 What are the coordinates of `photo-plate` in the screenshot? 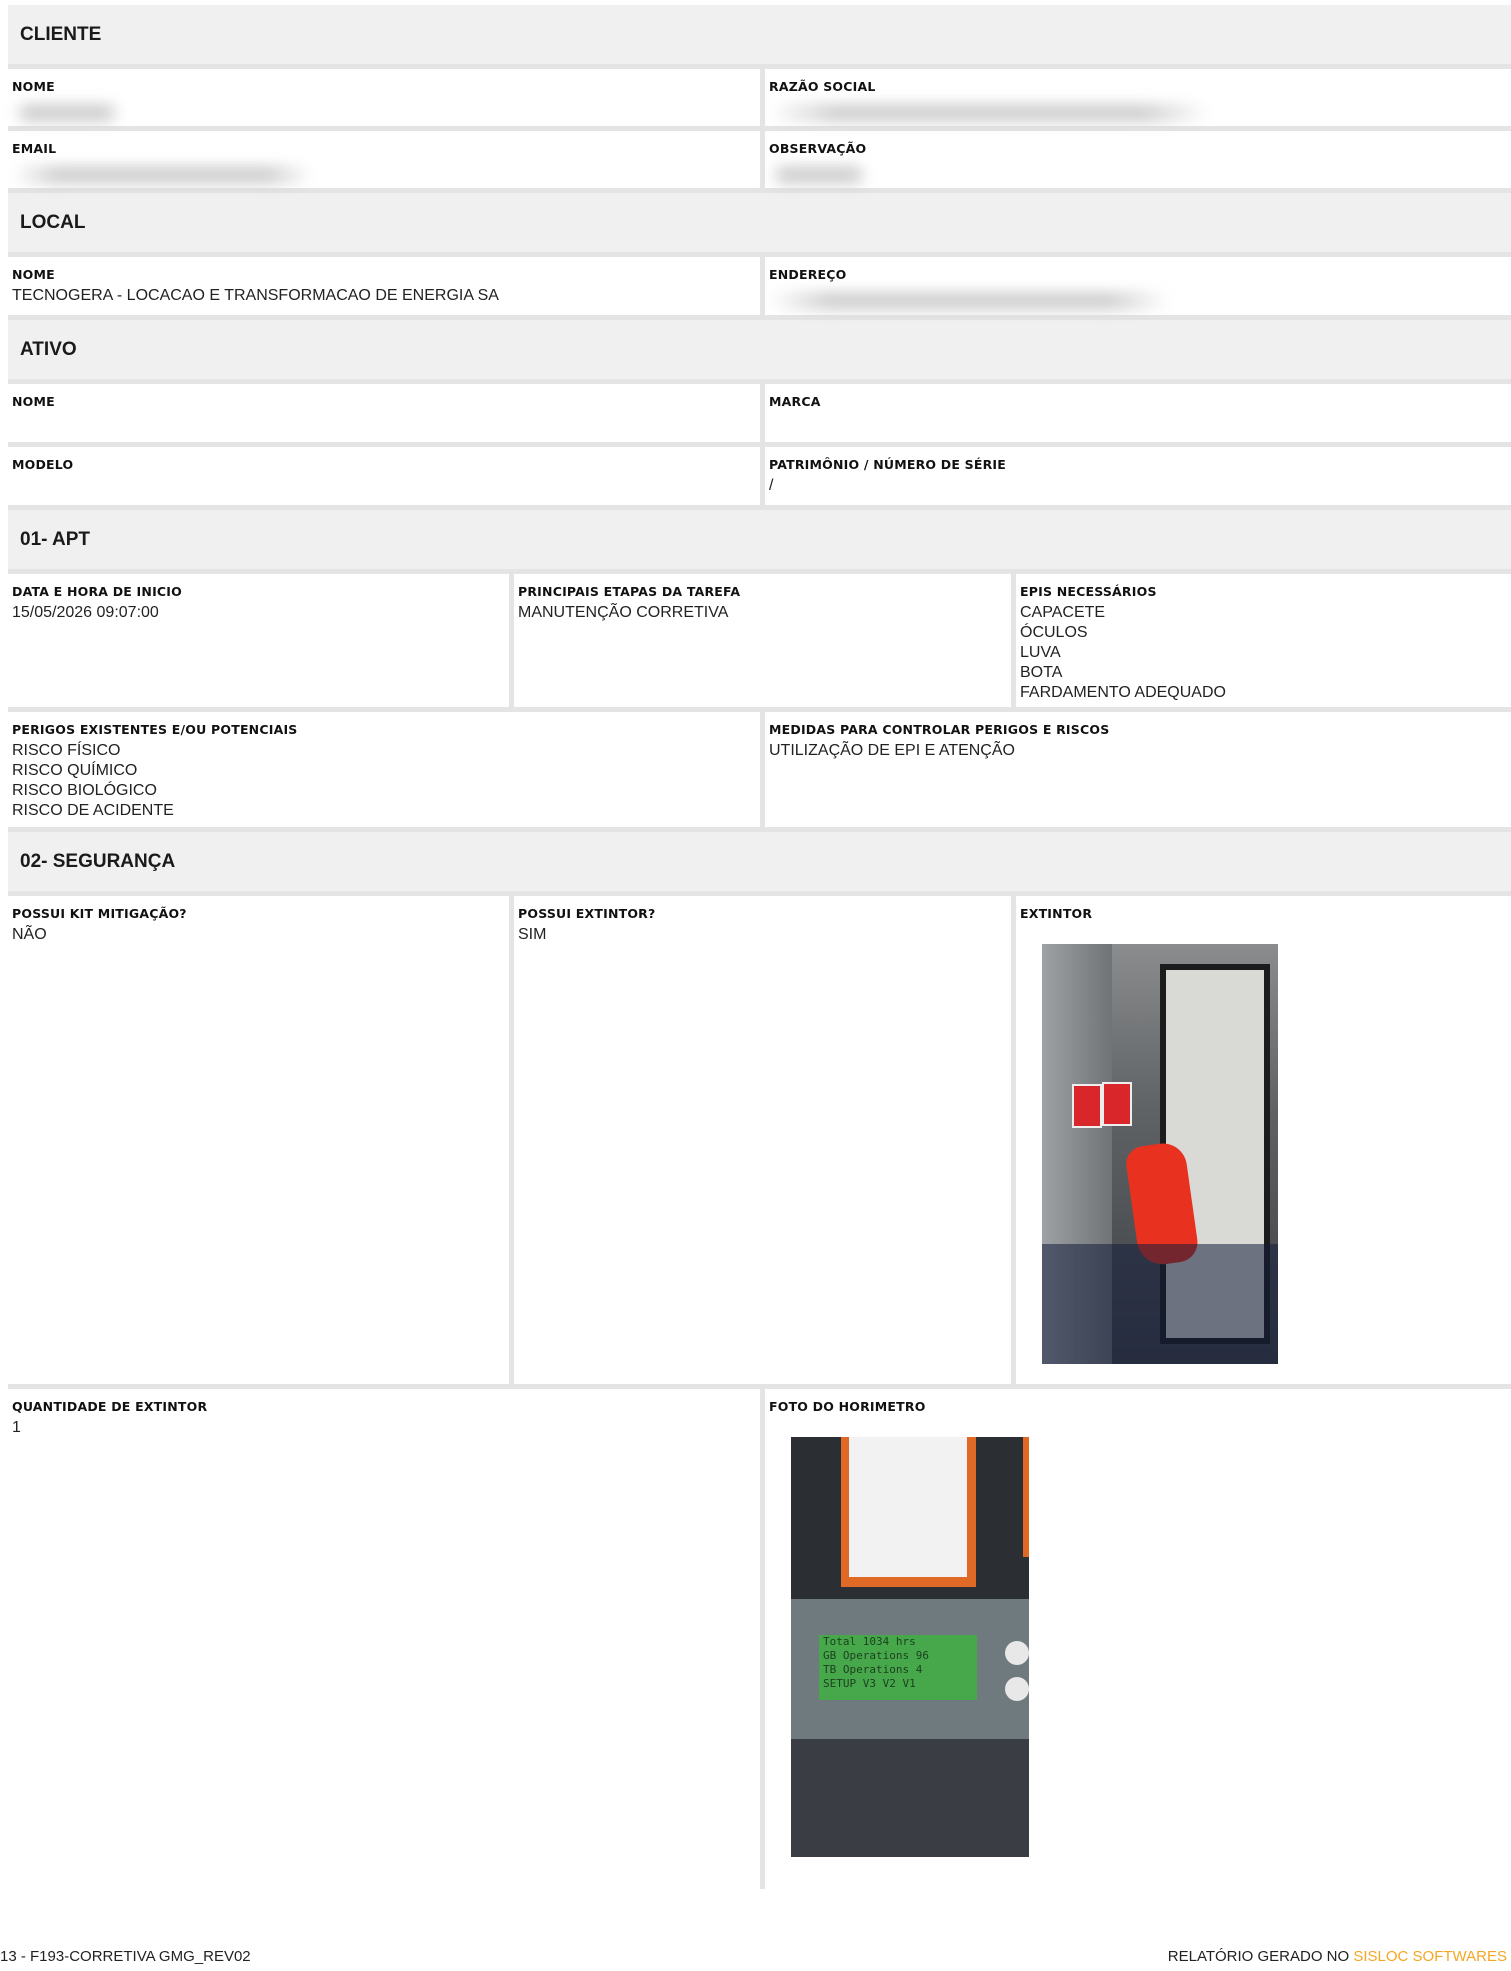 It's located at (908, 1507).